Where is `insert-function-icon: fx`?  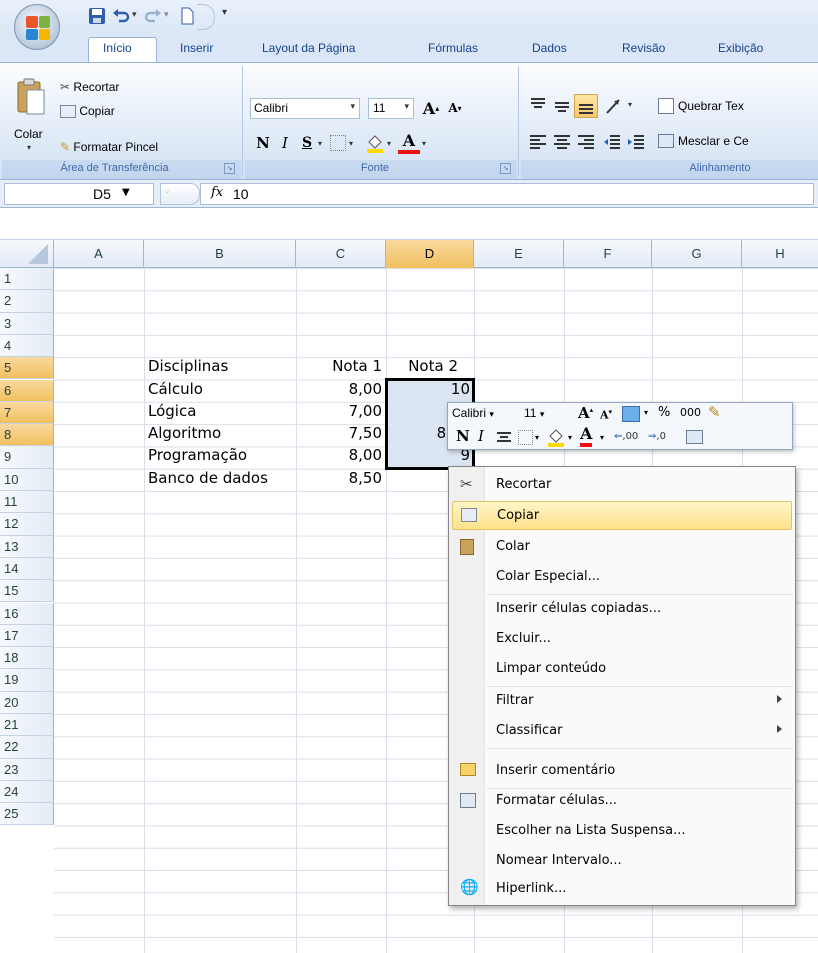 insert-function-icon: fx is located at coordinates (217, 192).